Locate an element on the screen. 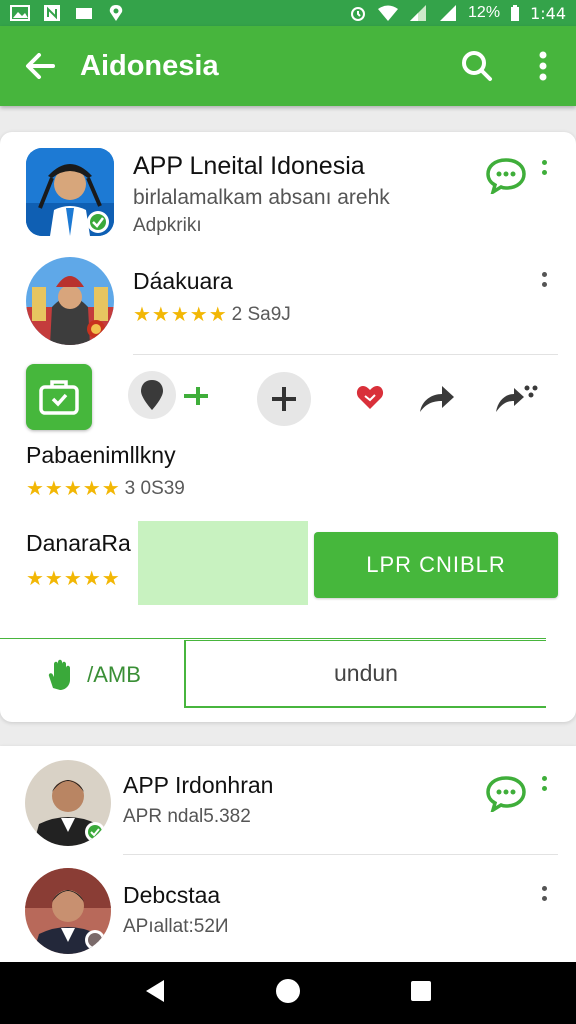 The image size is (576, 1024). primary-action-button: LPR CNIBLR is located at coordinates (436, 565).